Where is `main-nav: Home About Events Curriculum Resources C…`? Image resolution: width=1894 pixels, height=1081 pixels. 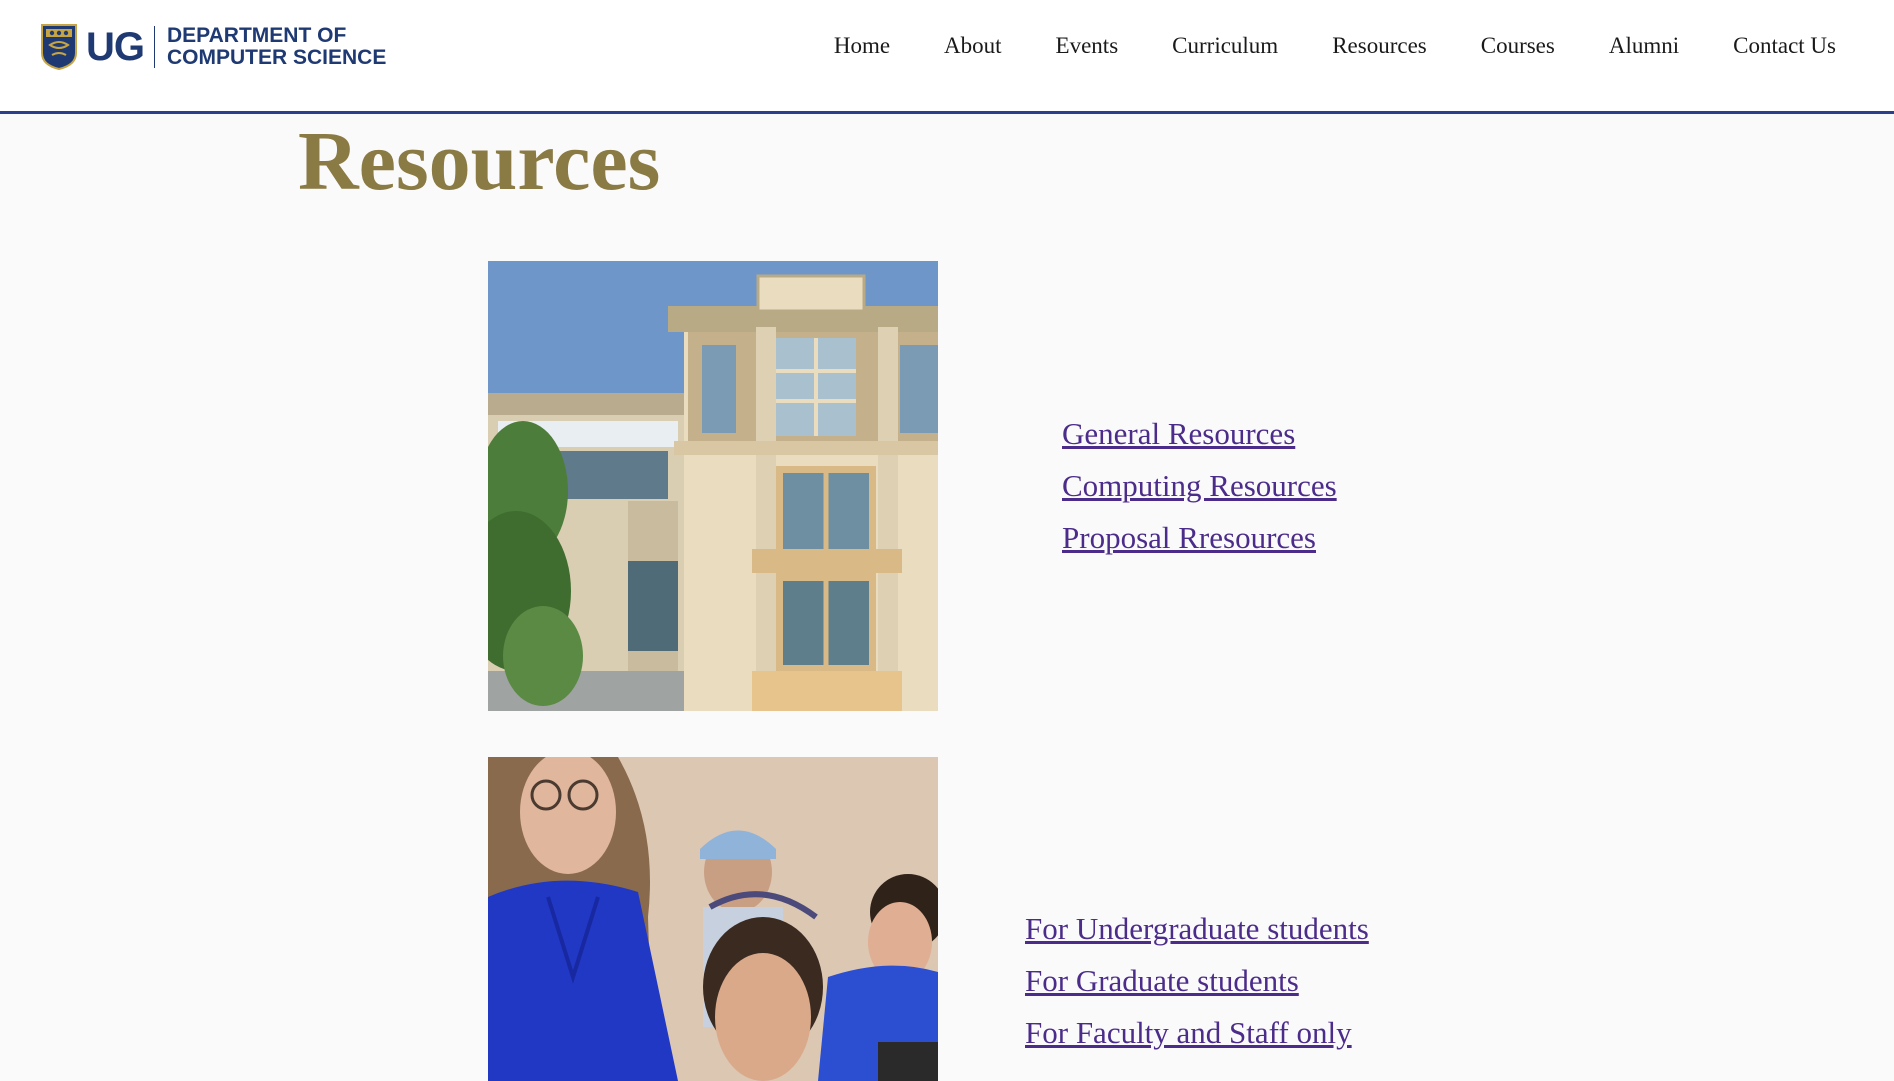 main-nav: Home About Events Curriculum Resources C… is located at coordinates (1335, 46).